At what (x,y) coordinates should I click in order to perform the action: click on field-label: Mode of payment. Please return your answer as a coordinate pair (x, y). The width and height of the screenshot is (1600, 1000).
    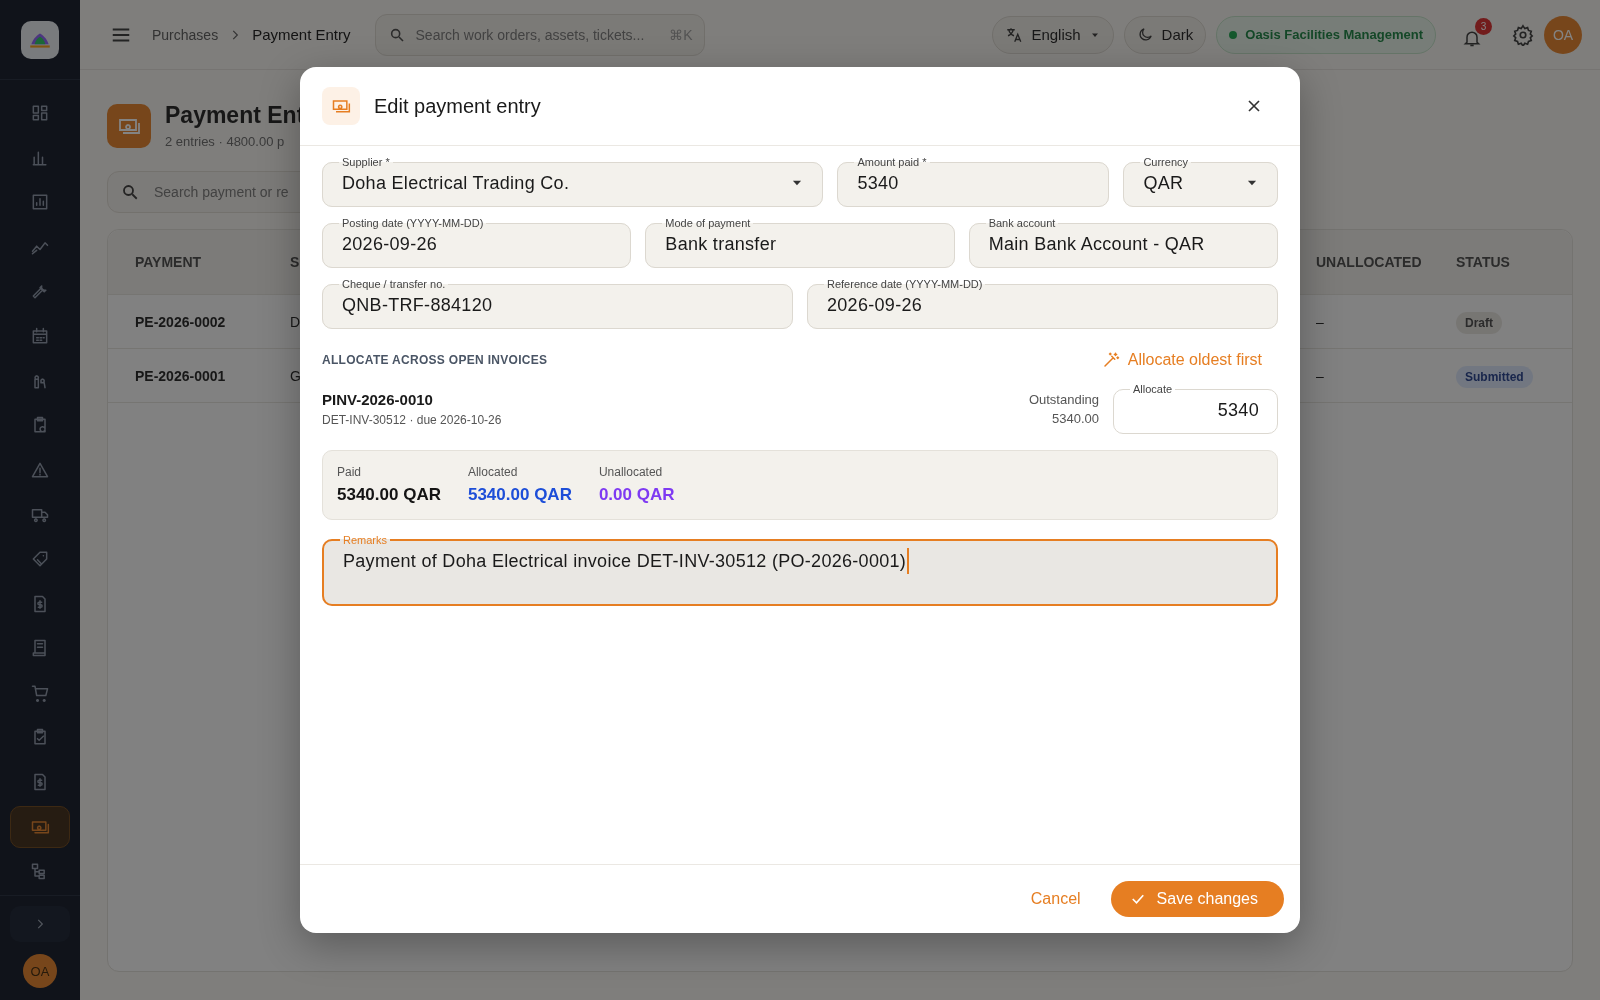
    Looking at the image, I should click on (708, 223).